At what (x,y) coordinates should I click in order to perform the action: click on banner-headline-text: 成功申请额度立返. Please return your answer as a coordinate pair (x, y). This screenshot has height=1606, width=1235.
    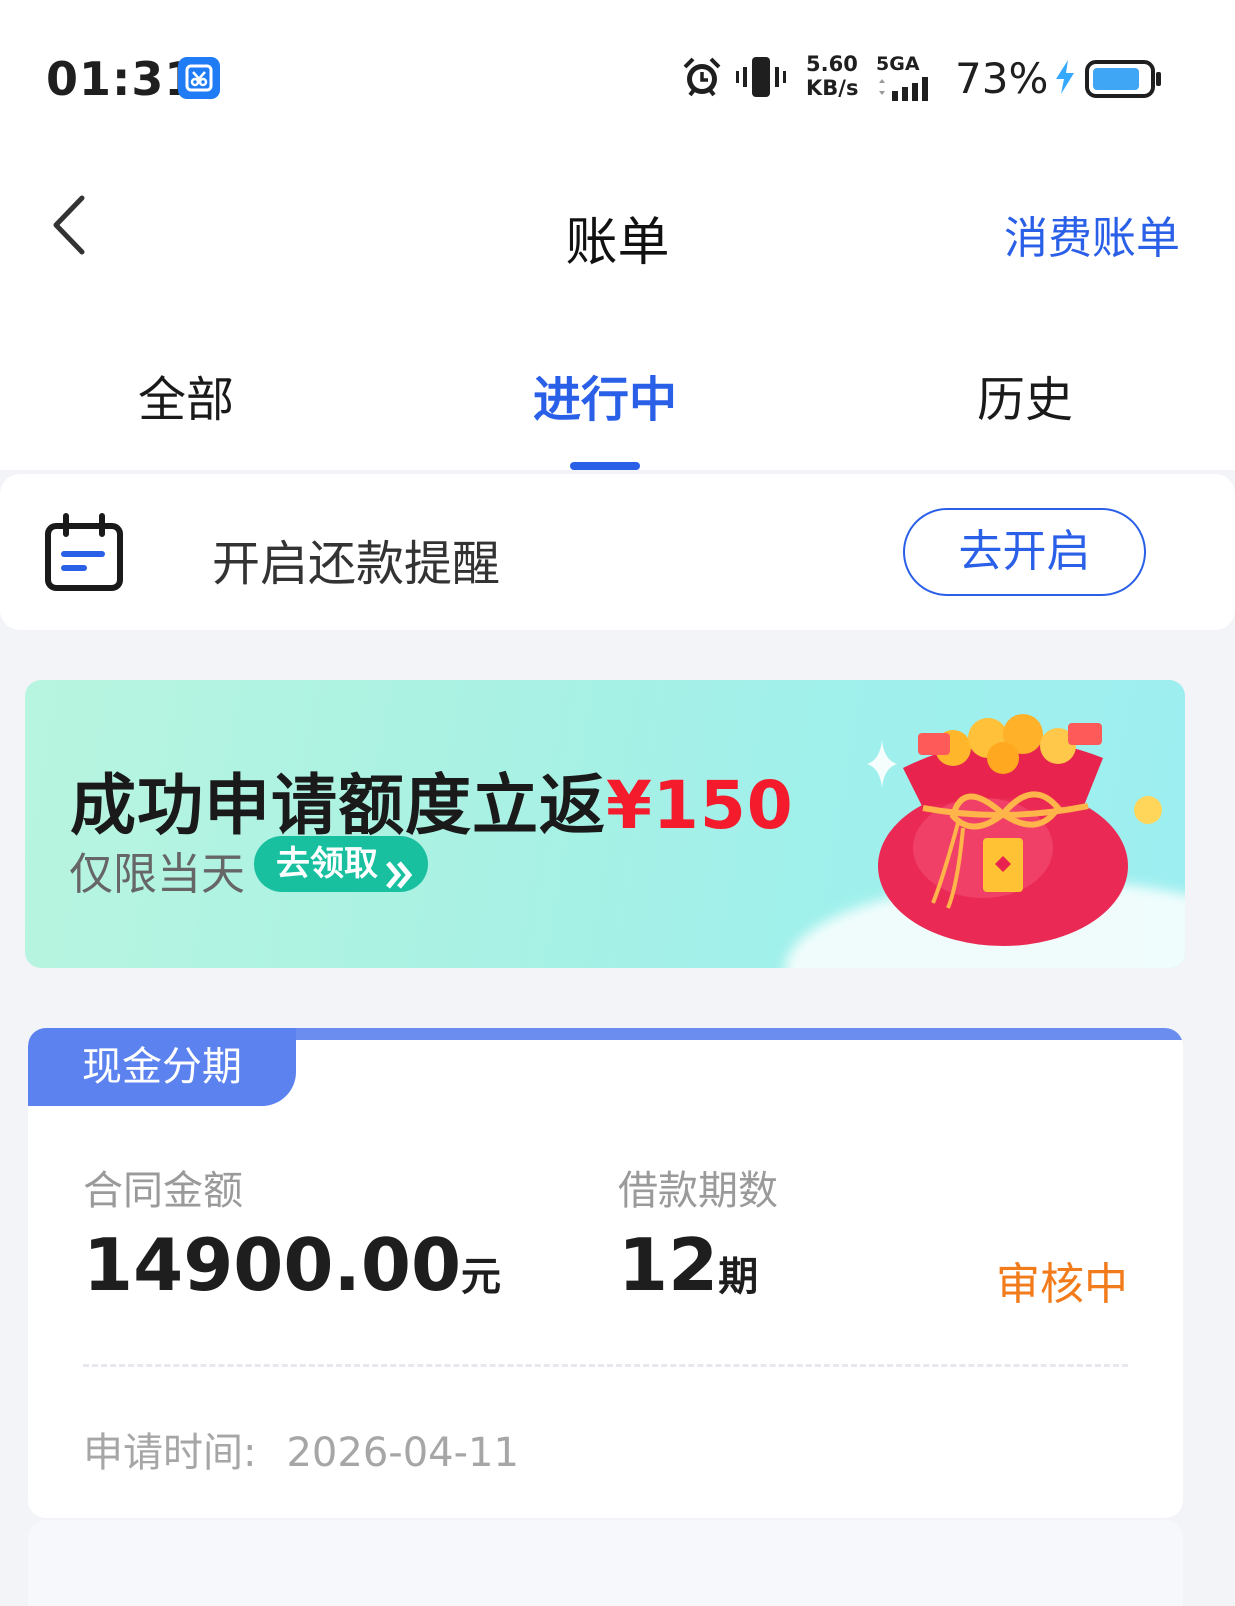
    Looking at the image, I should click on (338, 805).